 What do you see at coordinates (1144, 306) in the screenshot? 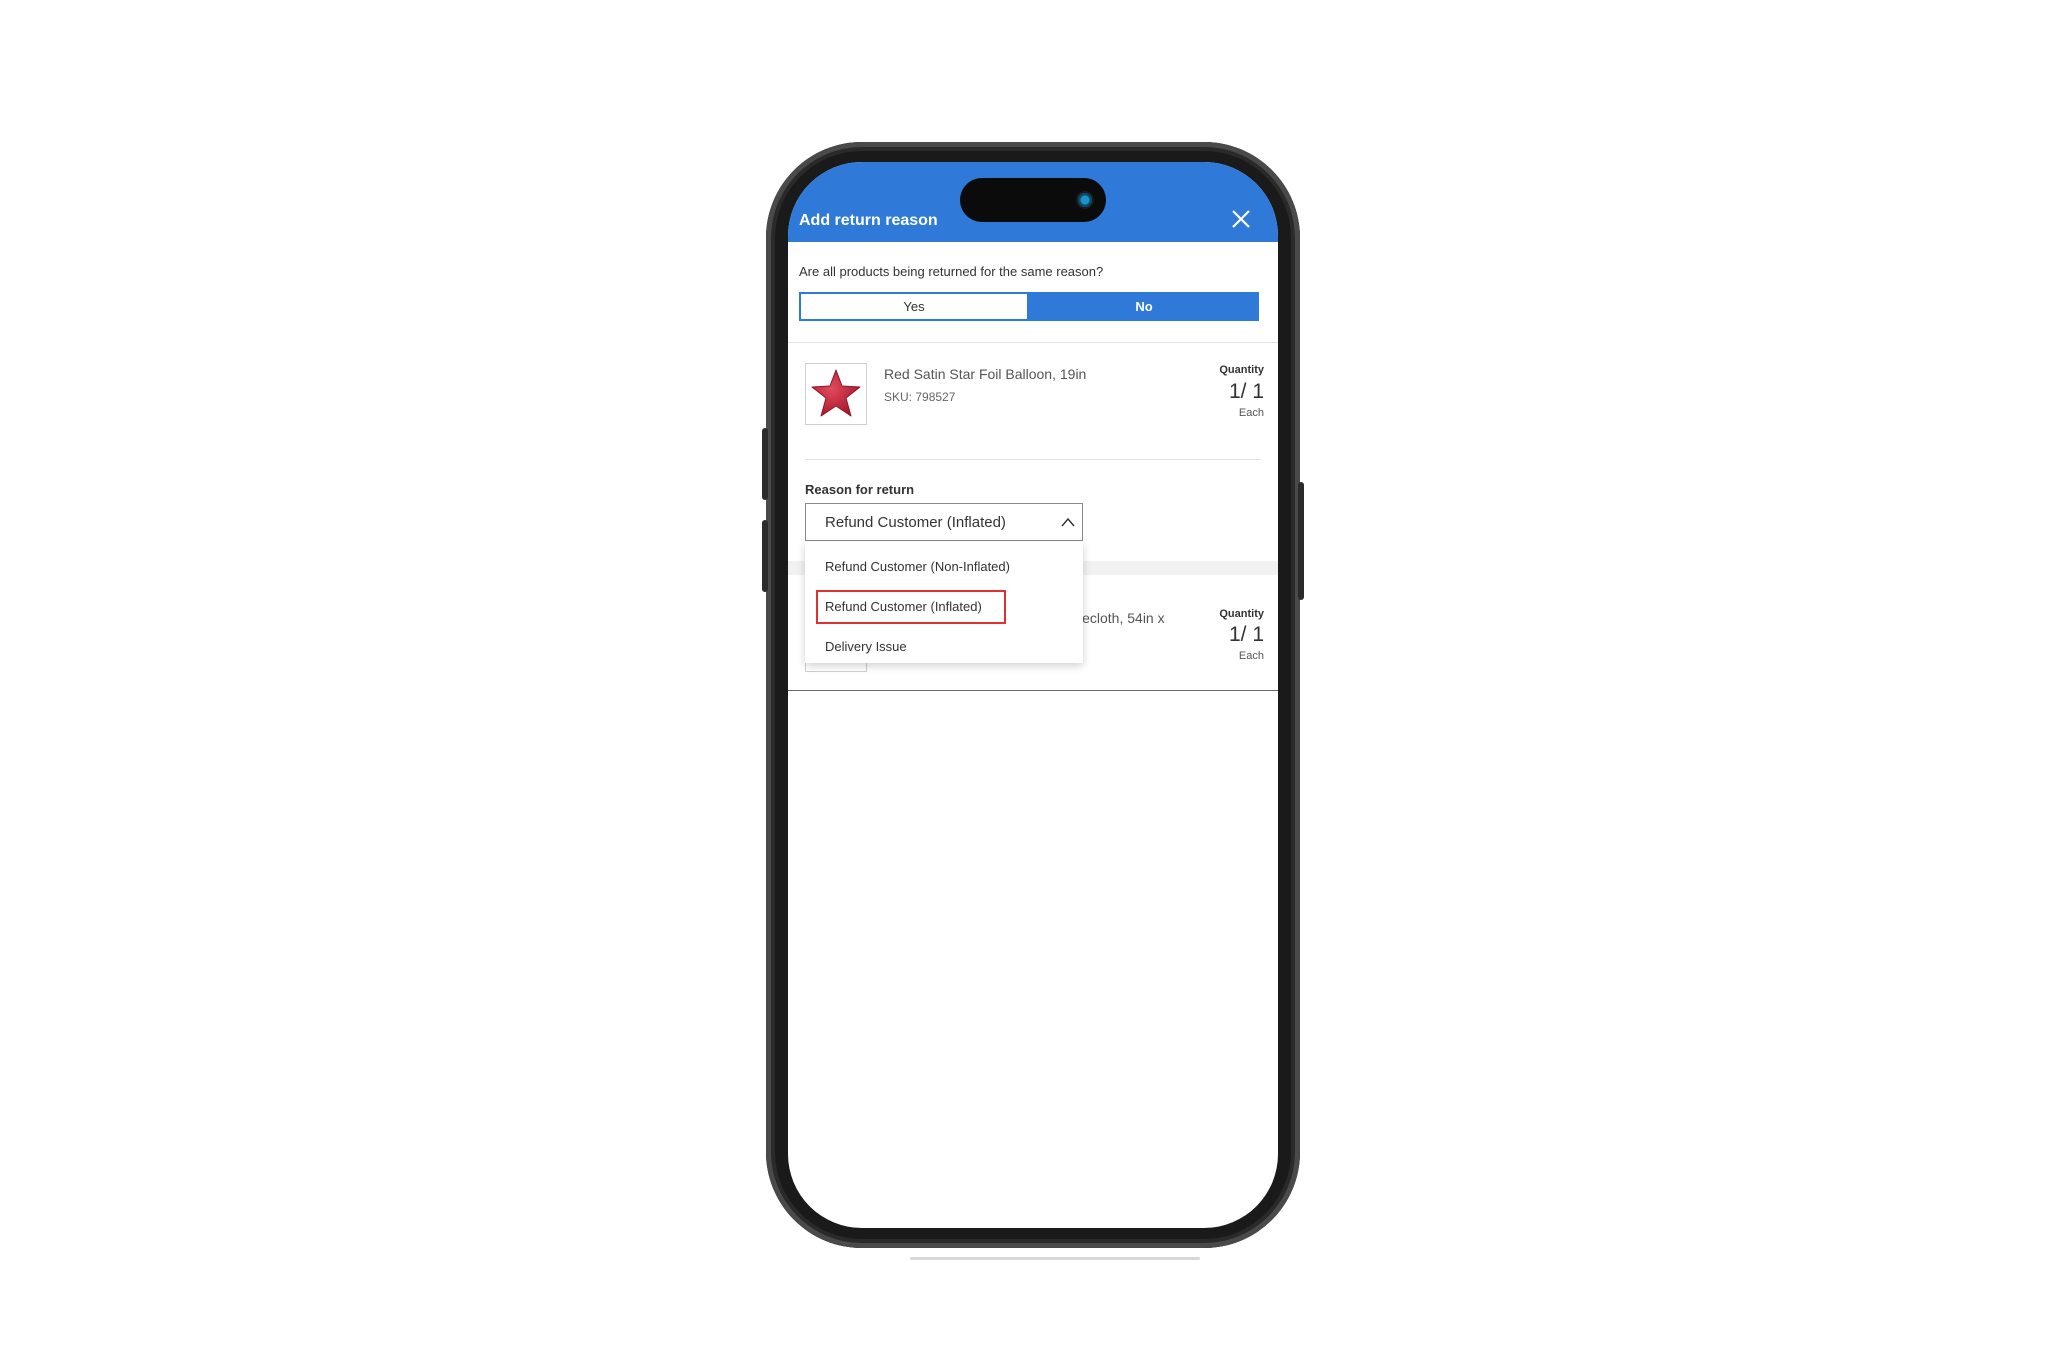
I see `no-toggle-button: No` at bounding box center [1144, 306].